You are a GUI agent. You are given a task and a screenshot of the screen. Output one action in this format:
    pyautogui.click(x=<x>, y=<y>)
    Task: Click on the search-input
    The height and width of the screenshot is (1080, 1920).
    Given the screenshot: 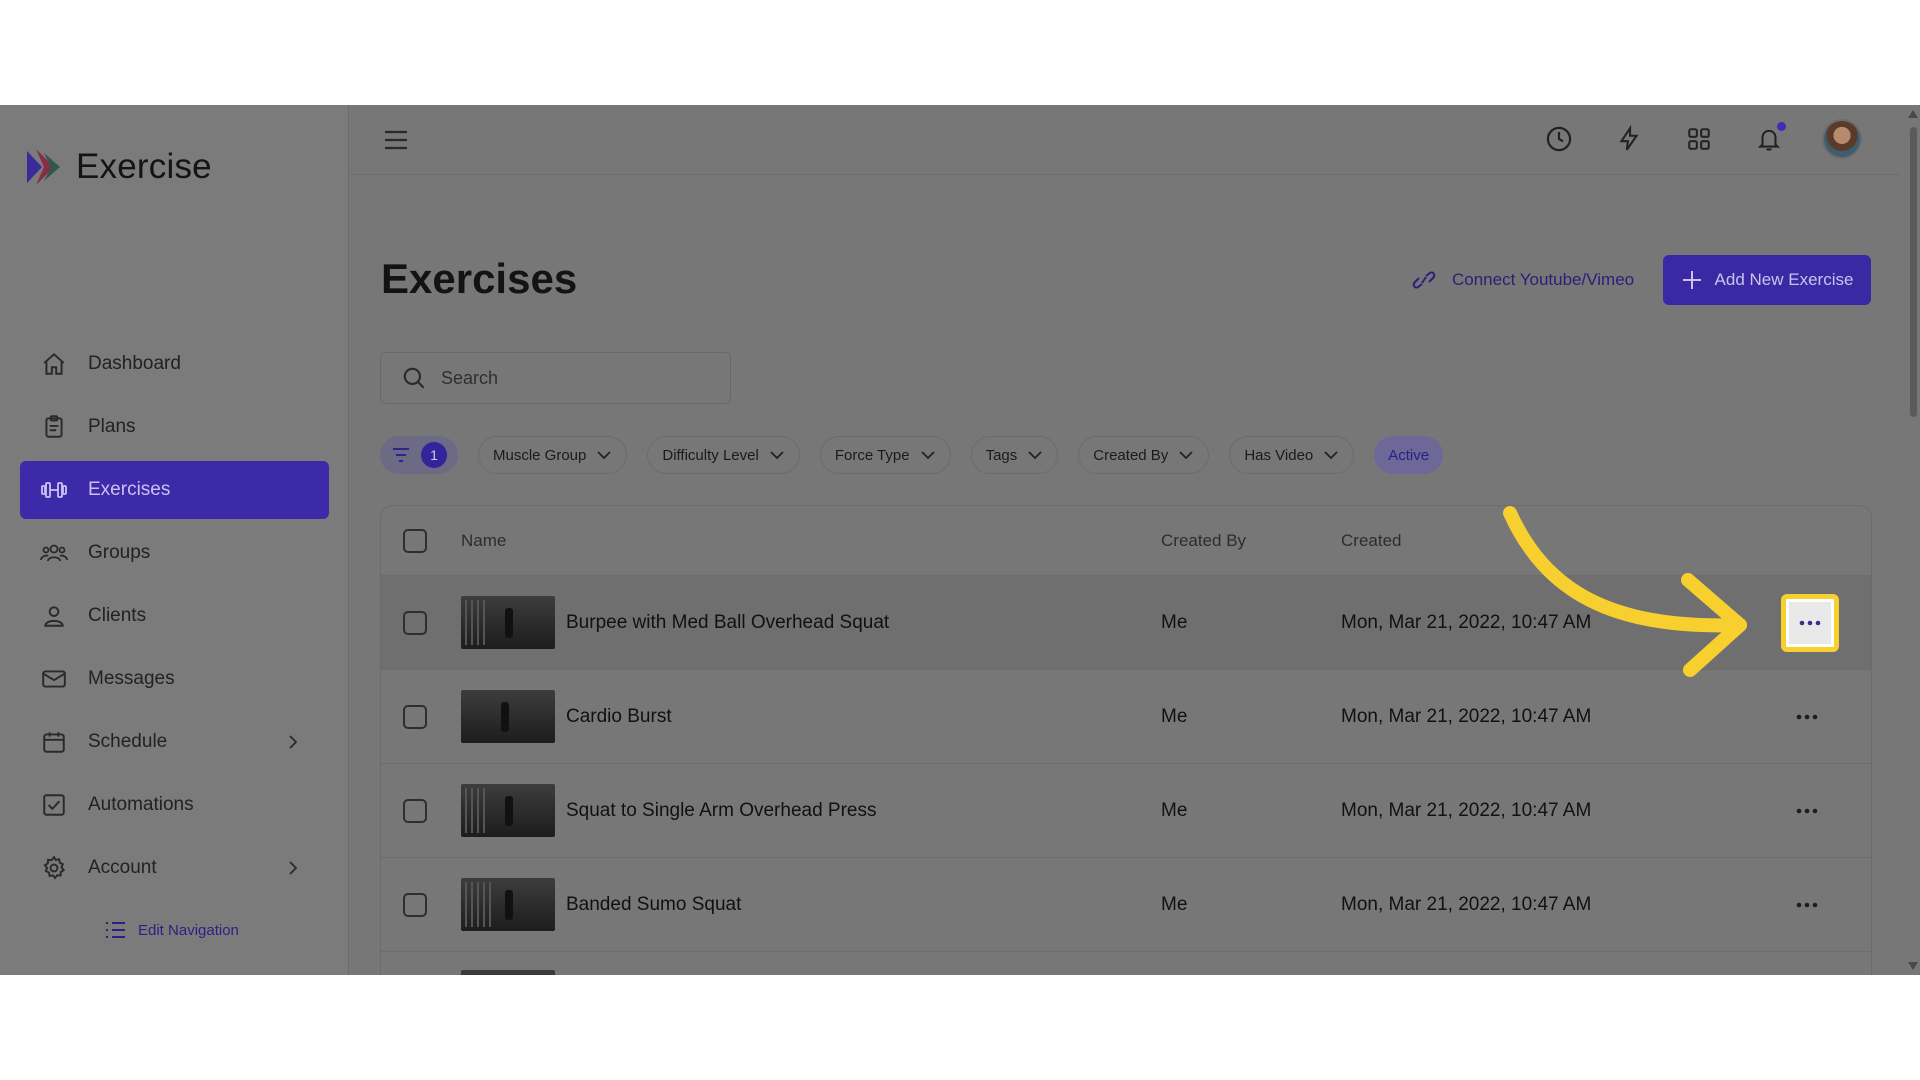 What is the action you would take?
    pyautogui.click(x=581, y=378)
    